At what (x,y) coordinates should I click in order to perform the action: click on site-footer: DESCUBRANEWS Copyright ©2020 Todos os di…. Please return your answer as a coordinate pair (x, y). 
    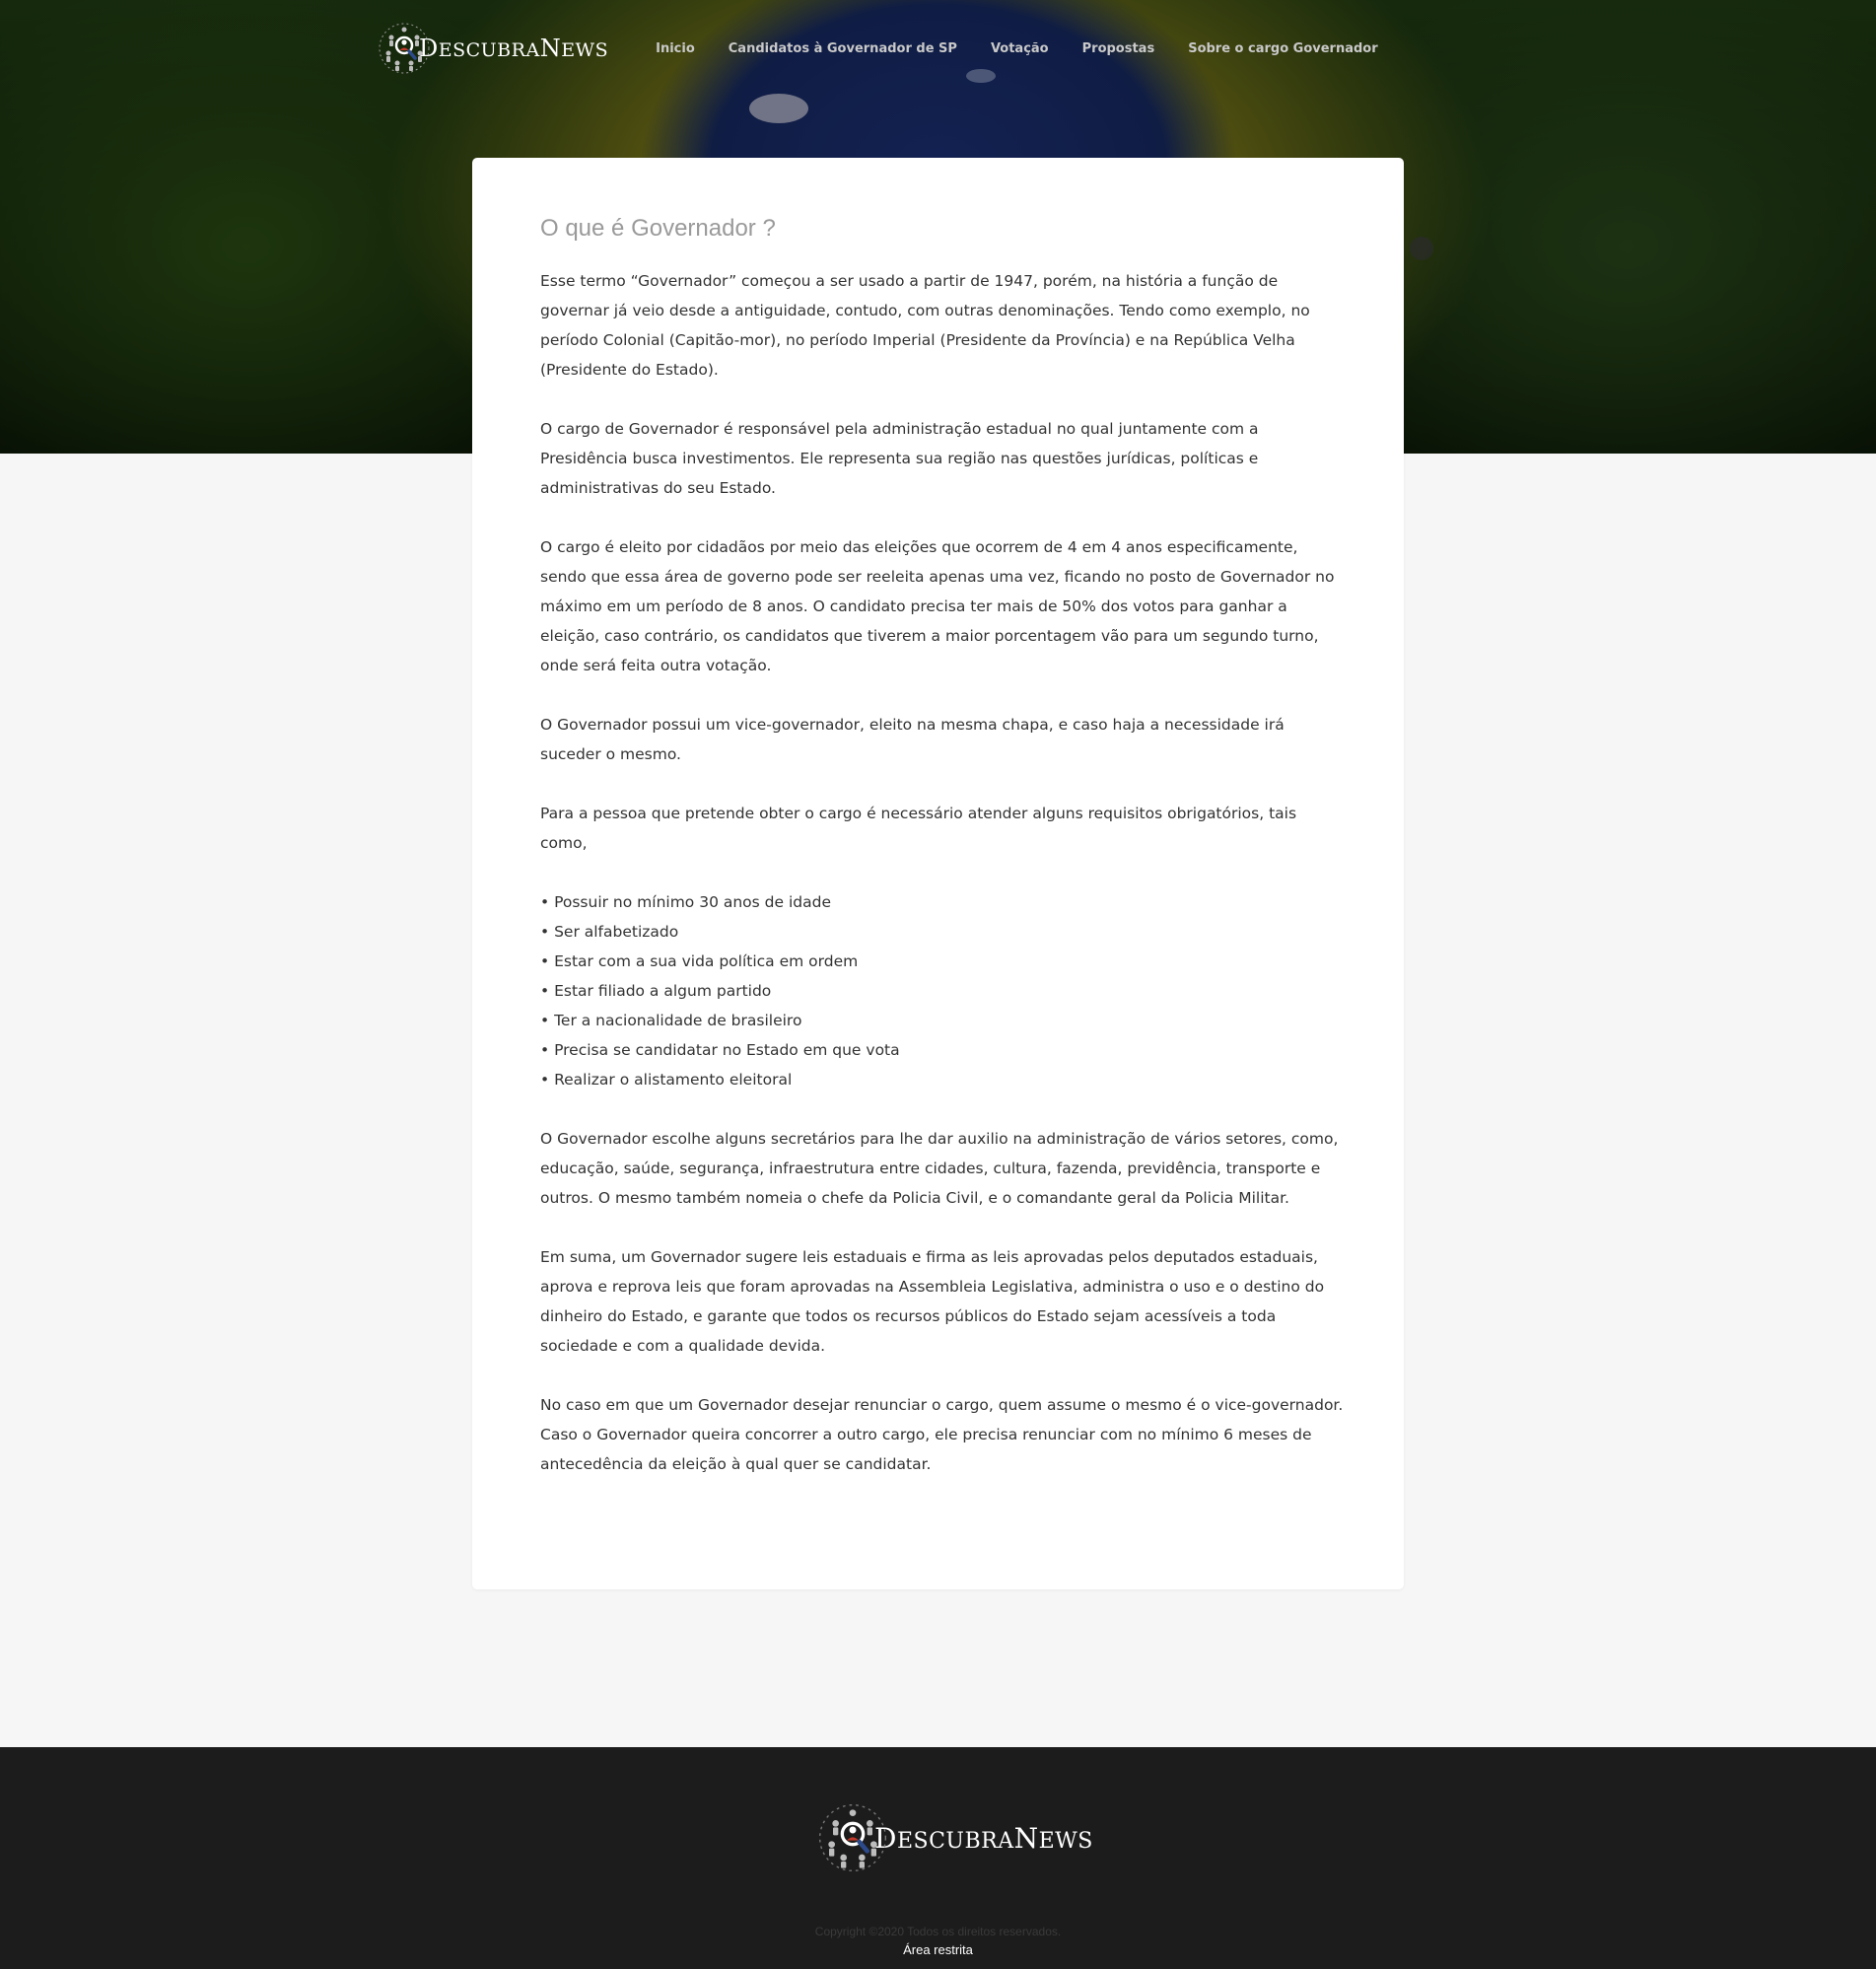
    Looking at the image, I should click on (938, 1858).